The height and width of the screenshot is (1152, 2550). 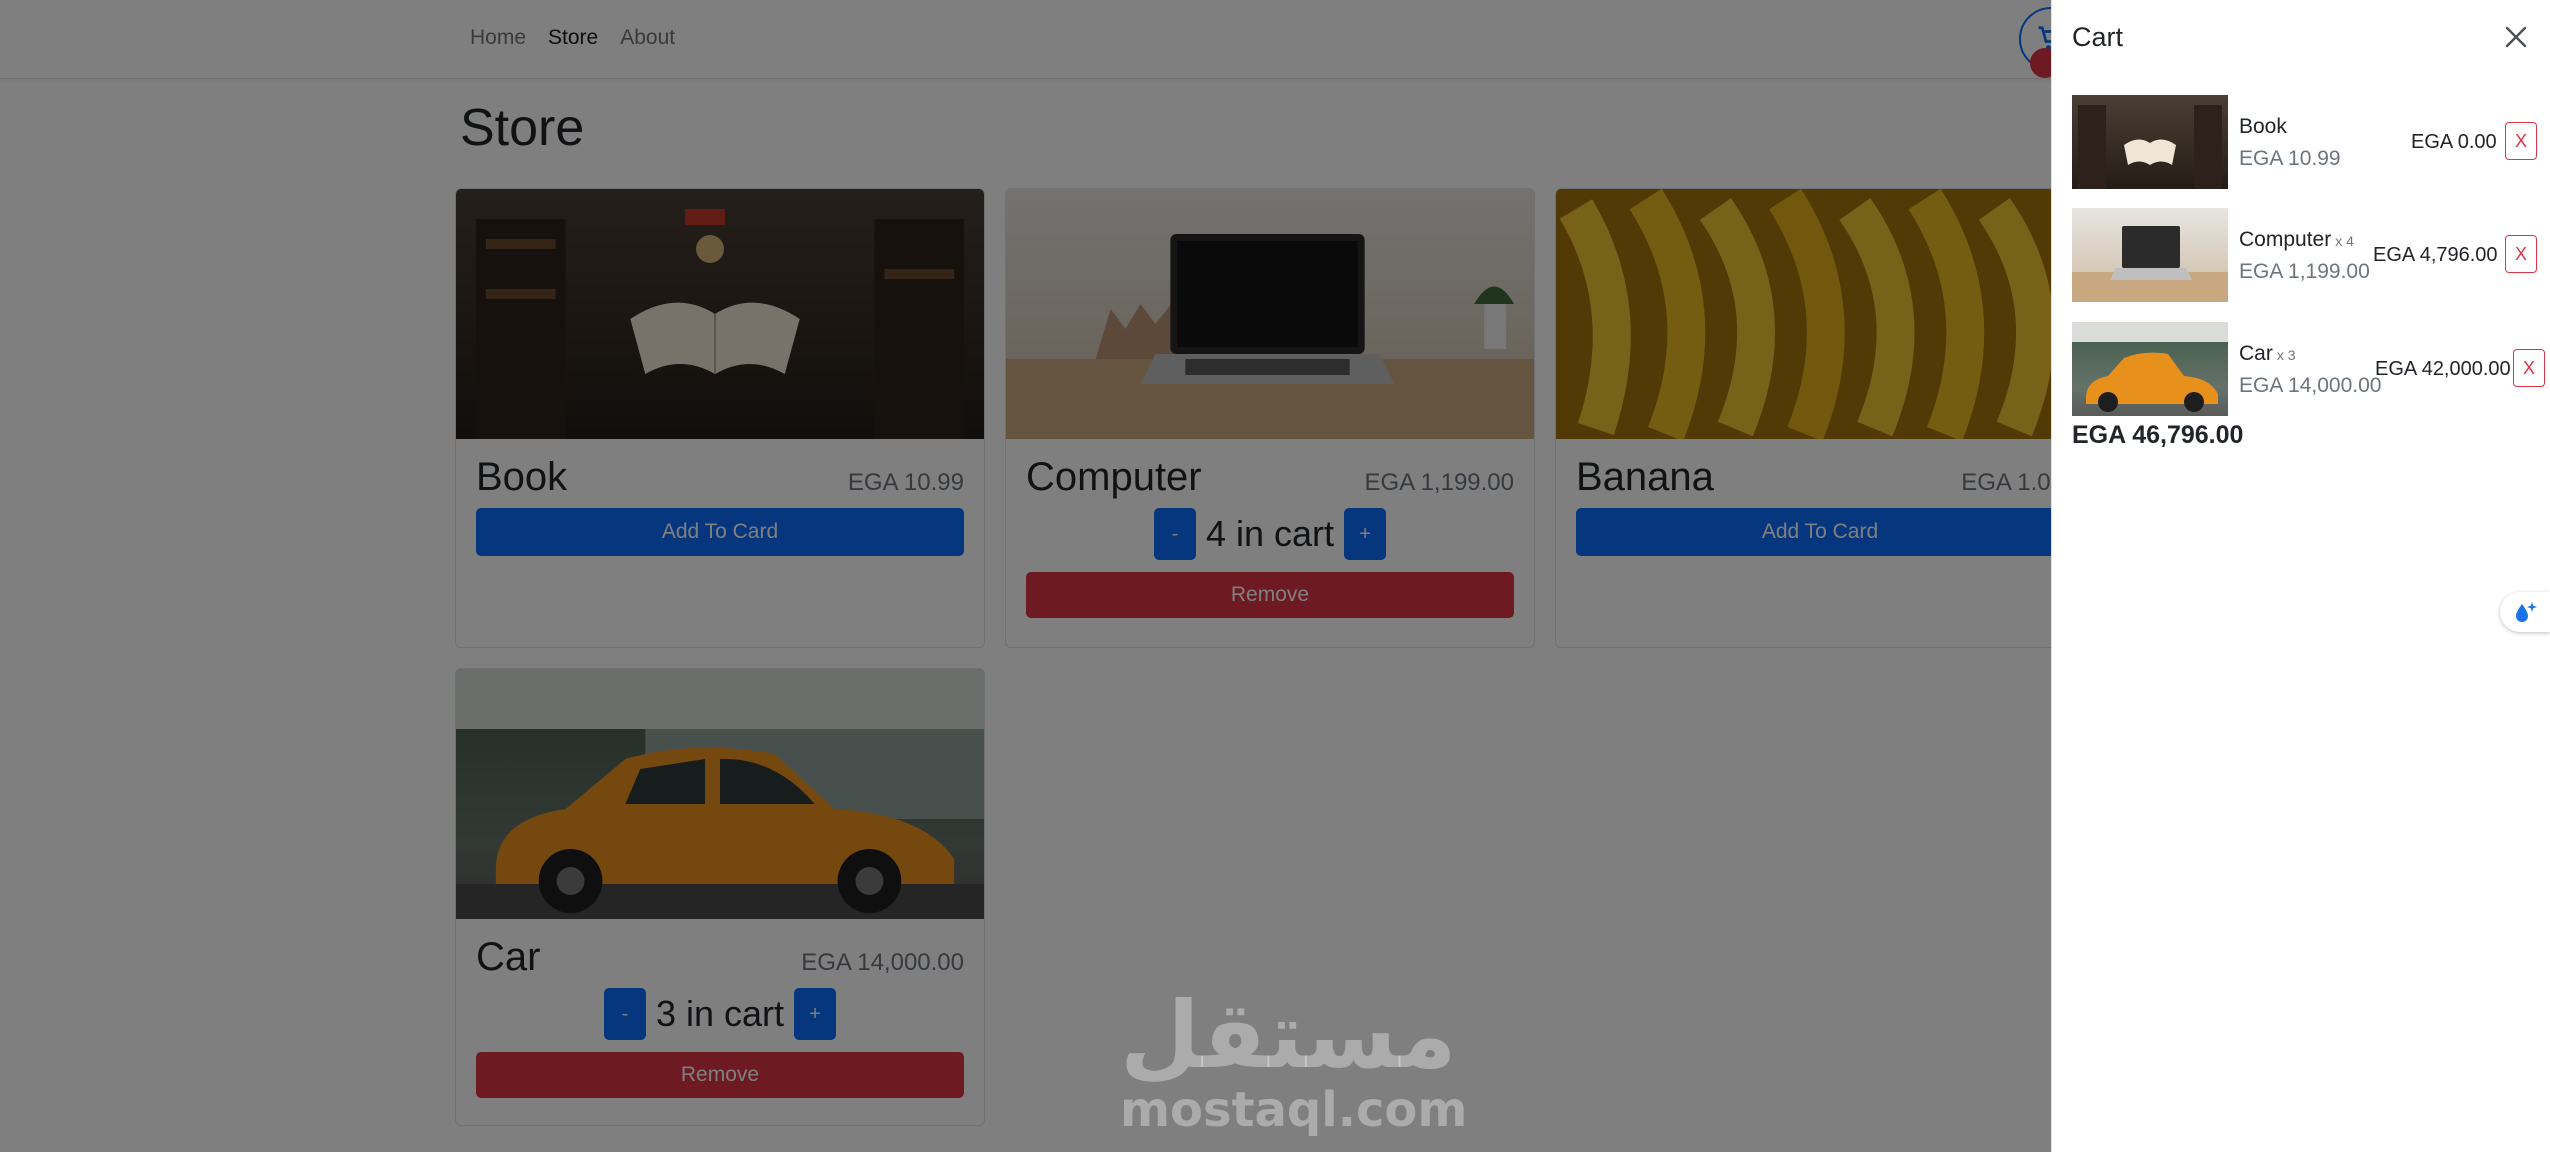 What do you see at coordinates (2344, 241) in the screenshot?
I see `cart-item-qty: x 4` at bounding box center [2344, 241].